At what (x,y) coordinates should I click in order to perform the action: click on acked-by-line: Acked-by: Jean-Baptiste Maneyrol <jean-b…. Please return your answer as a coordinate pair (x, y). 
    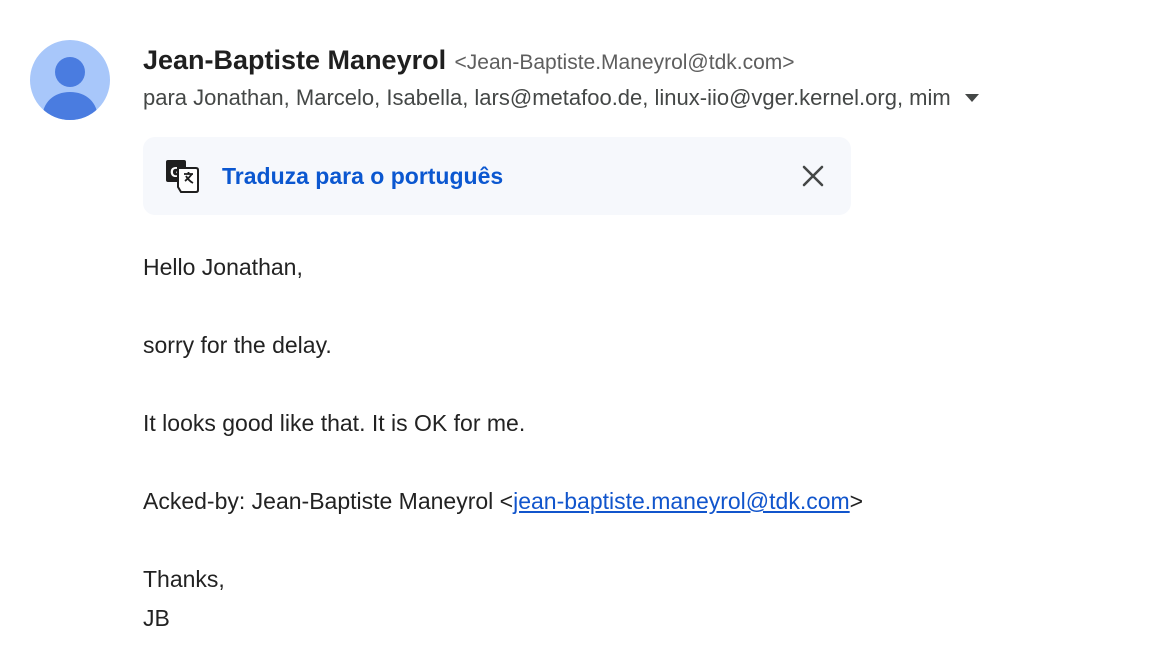
    Looking at the image, I should click on (503, 501).